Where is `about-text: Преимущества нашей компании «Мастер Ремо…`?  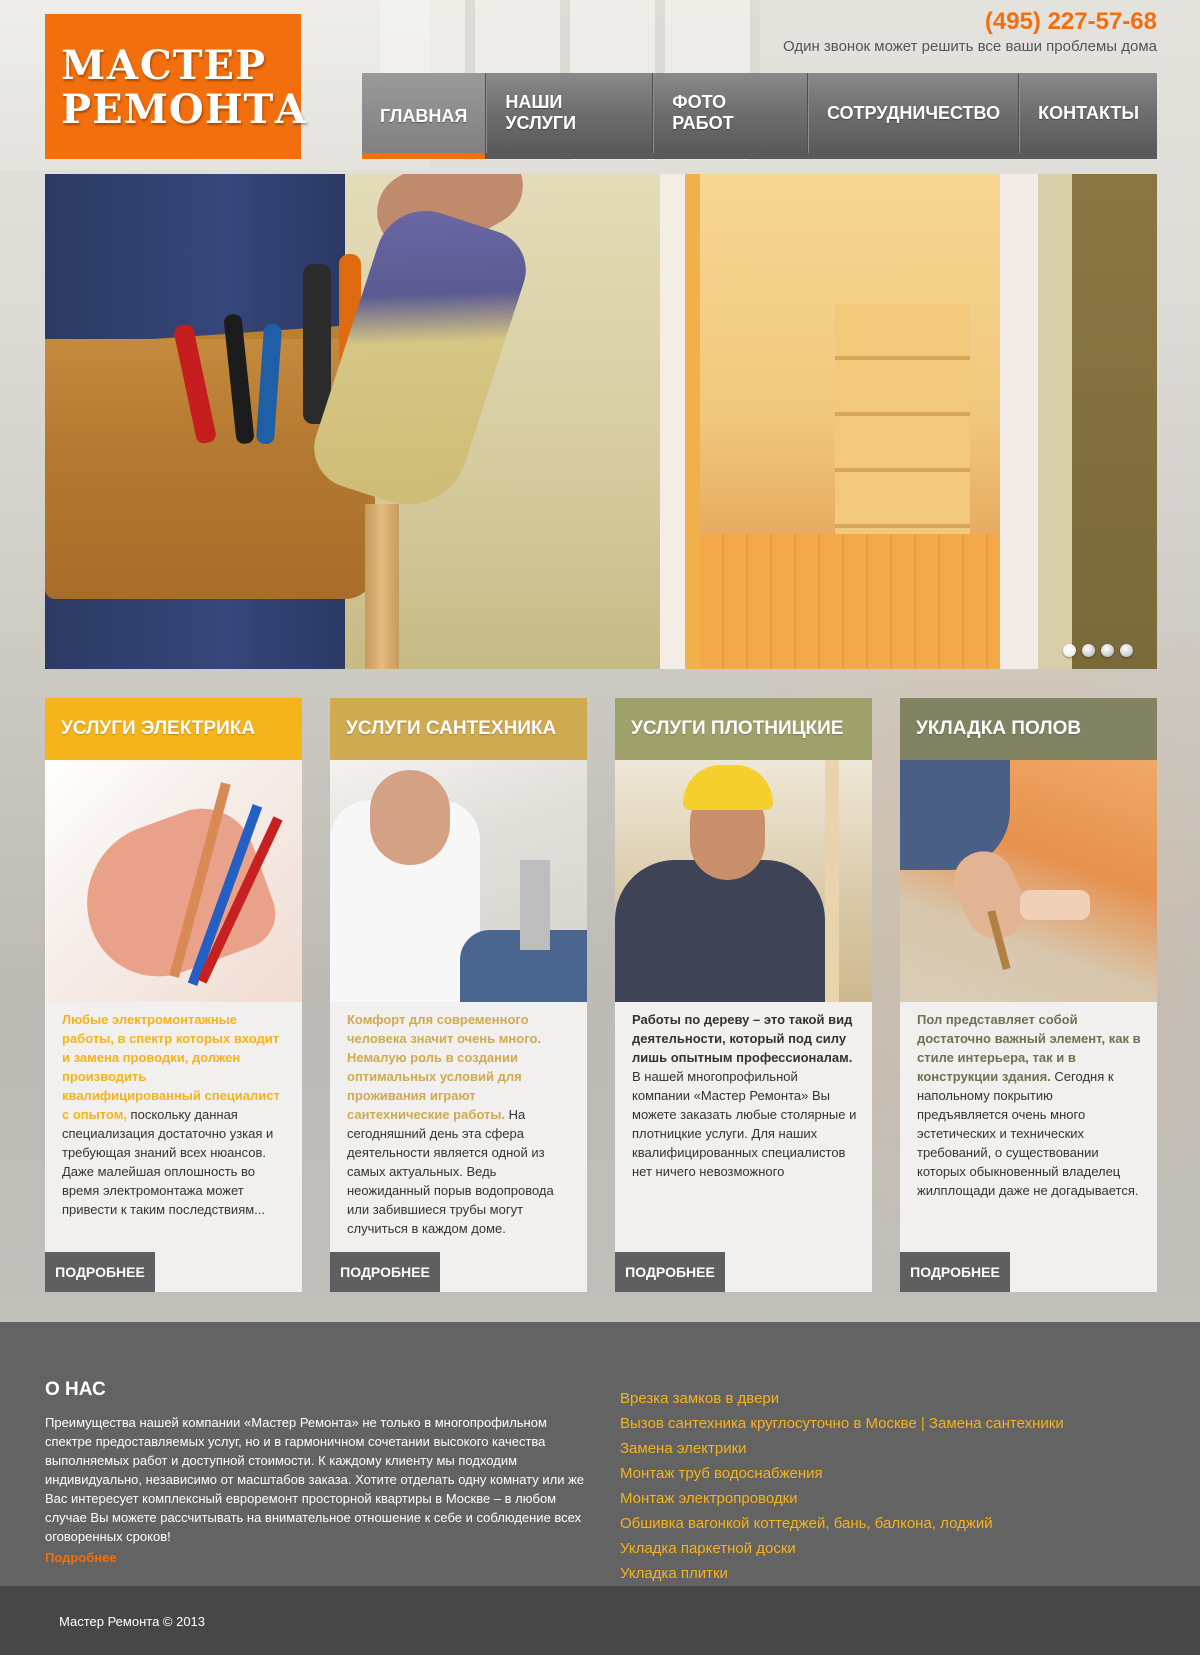 about-text: Преимущества нашей компании «Мастер Ремо… is located at coordinates (314, 1479).